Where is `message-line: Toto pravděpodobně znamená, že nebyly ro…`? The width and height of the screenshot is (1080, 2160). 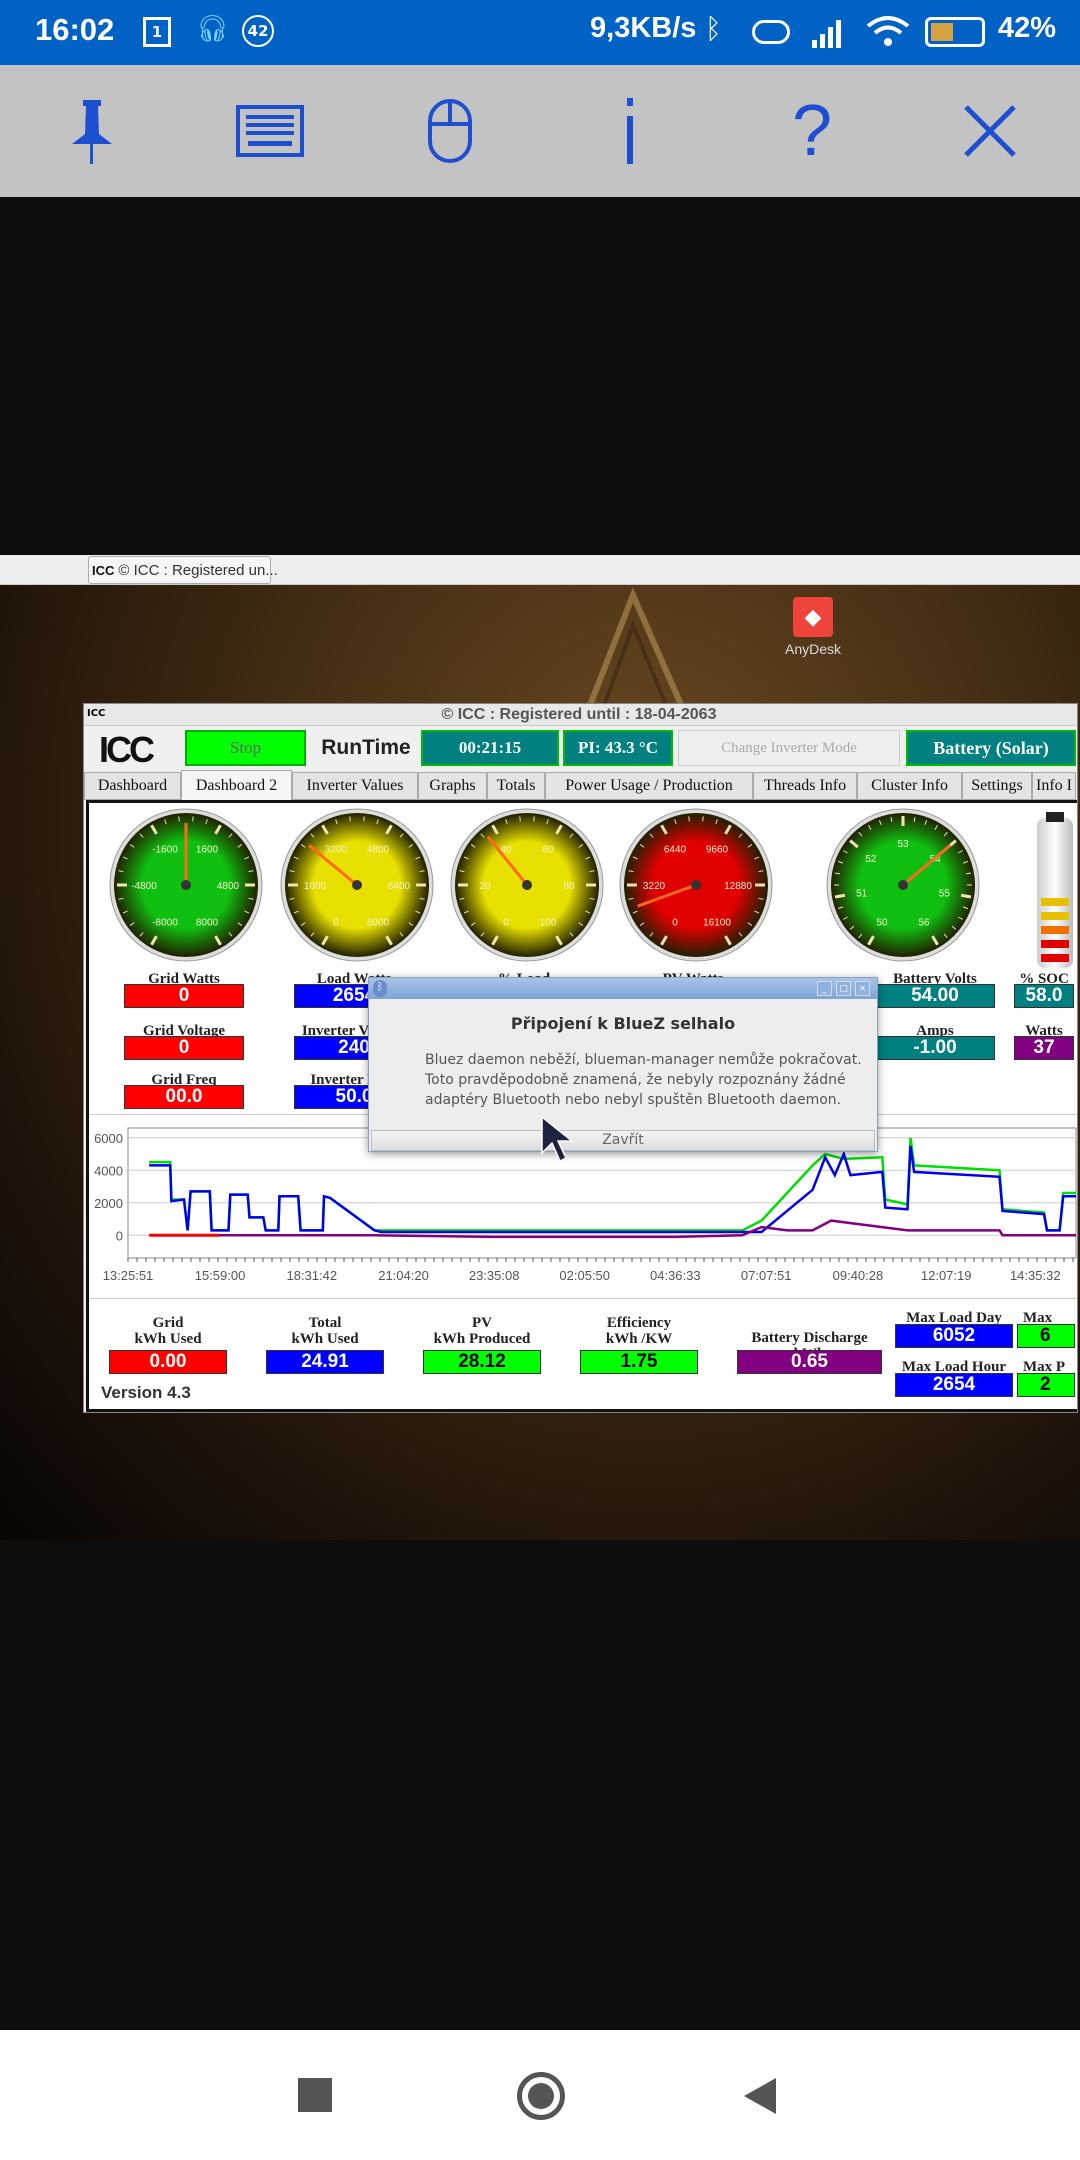 message-line: Toto pravděpodobně znamená, že nebyly ro… is located at coordinates (635, 1080).